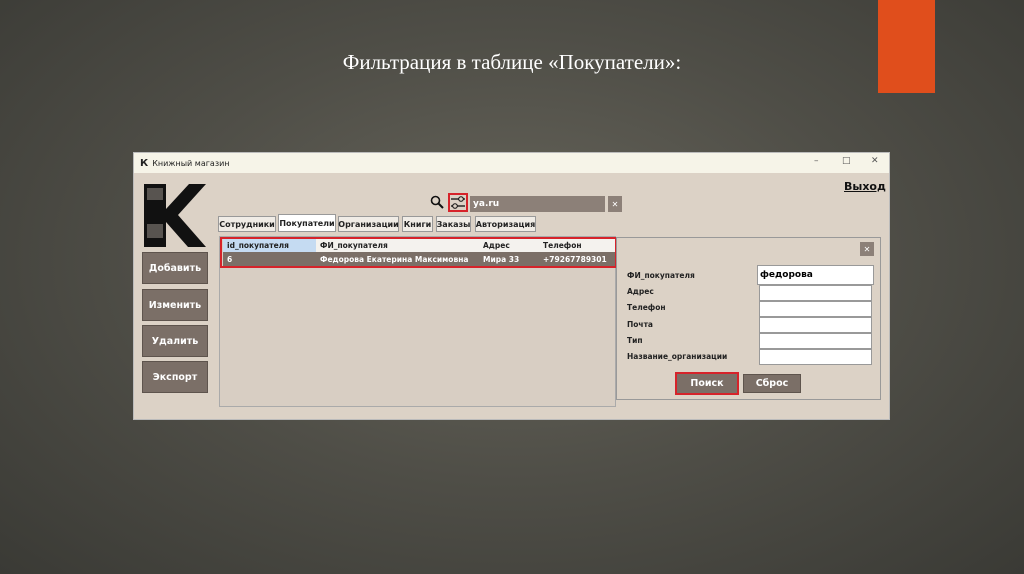  I want to click on sliders-icon, so click(458, 202).